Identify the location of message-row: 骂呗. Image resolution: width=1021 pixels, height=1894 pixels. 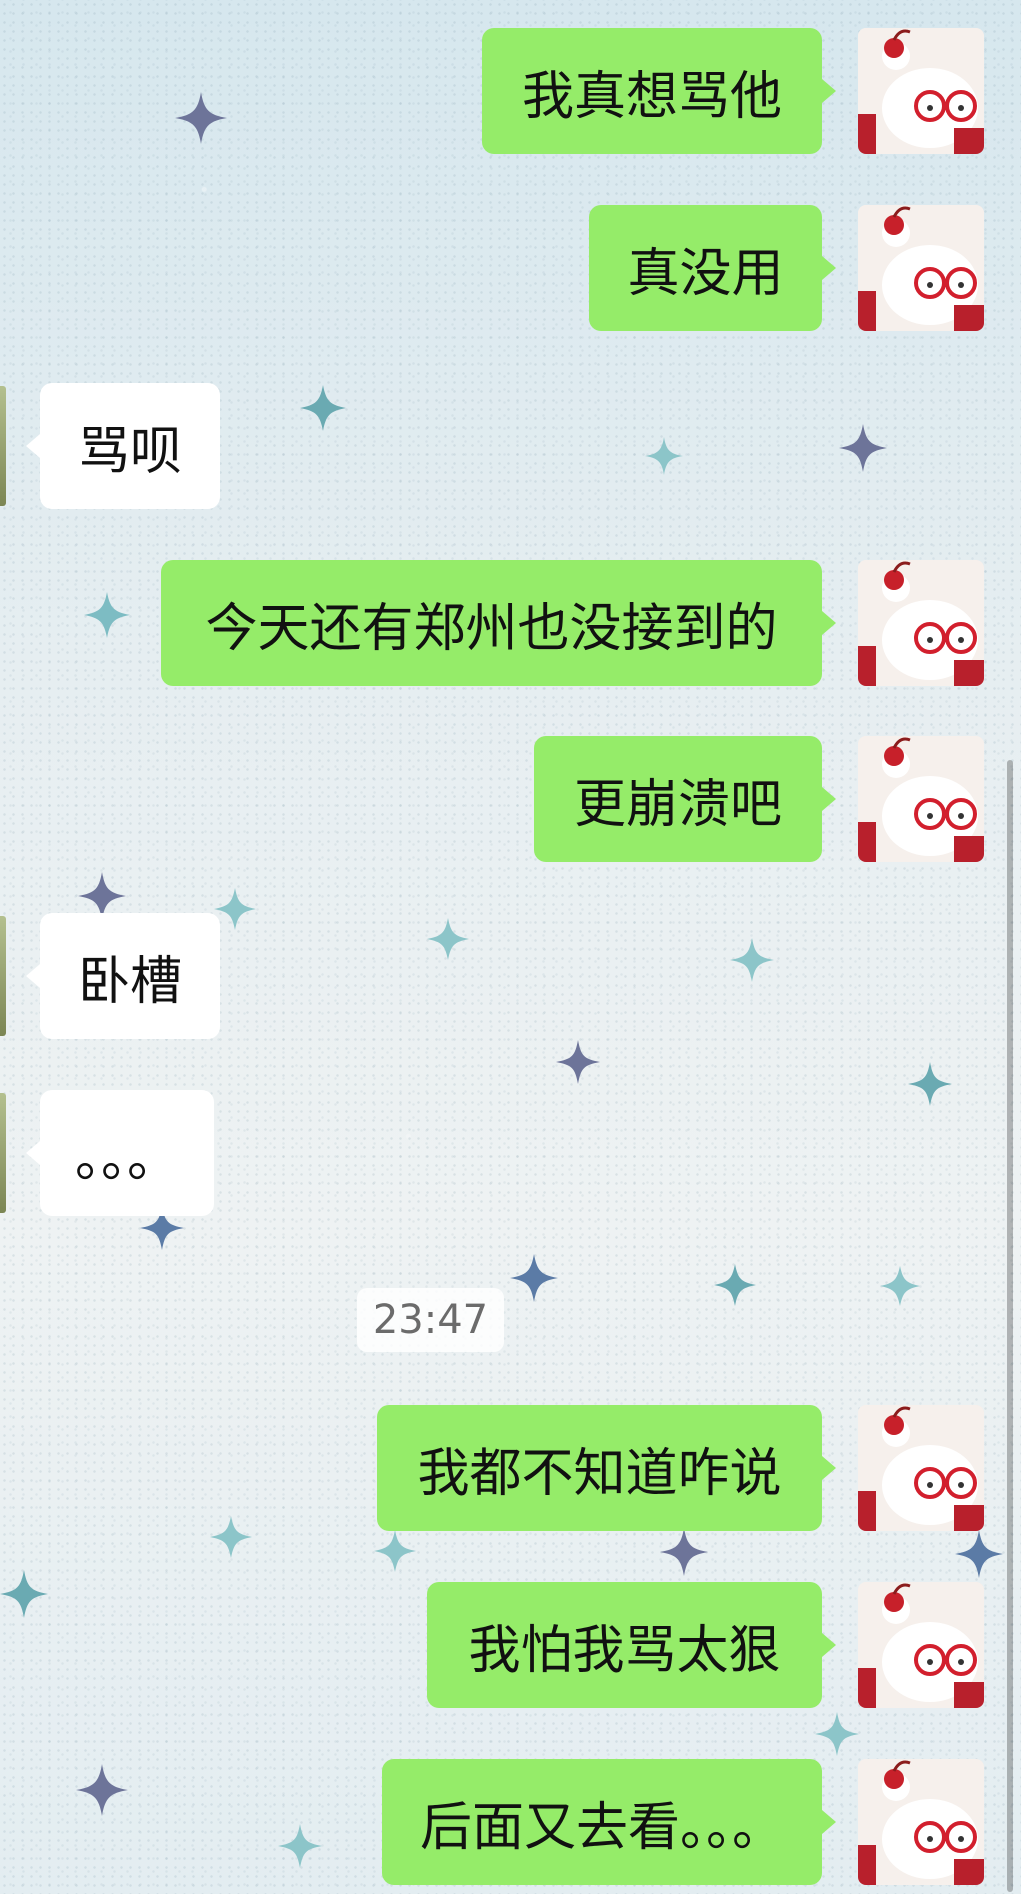
(510, 448).